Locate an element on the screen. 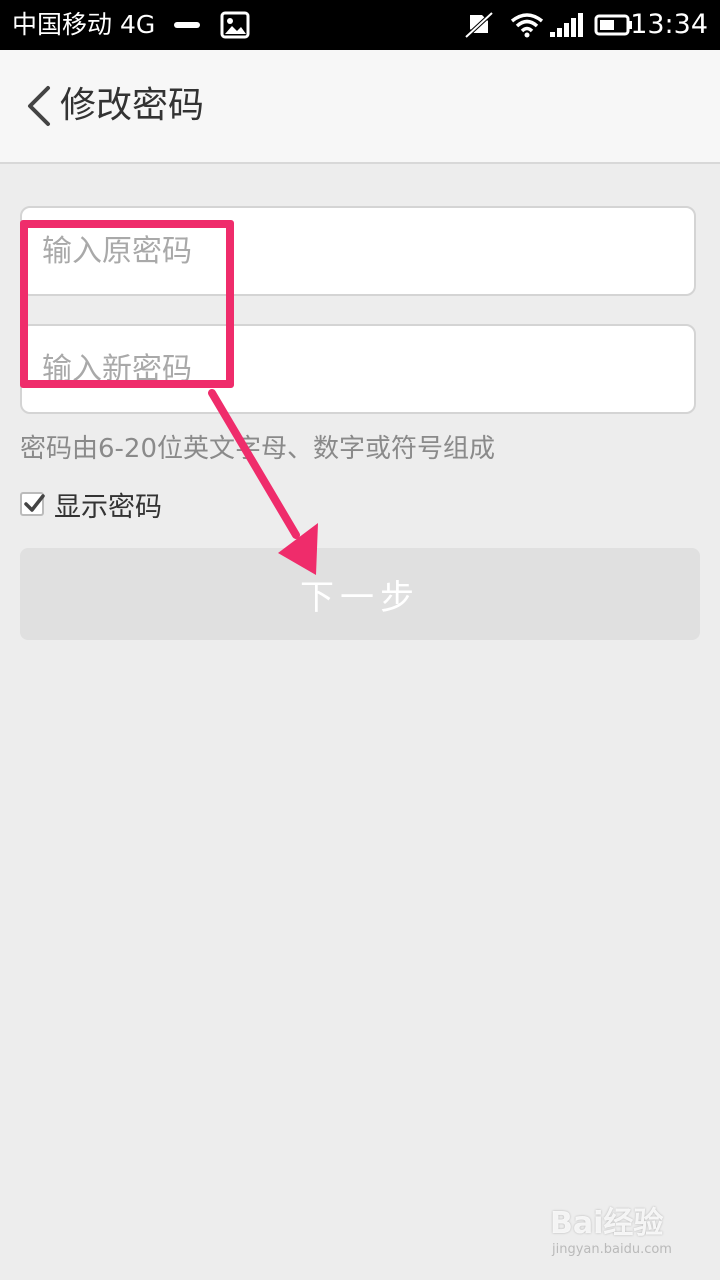 The image size is (720, 1280). show-password-toggle: 显示密码 is located at coordinates (91, 504).